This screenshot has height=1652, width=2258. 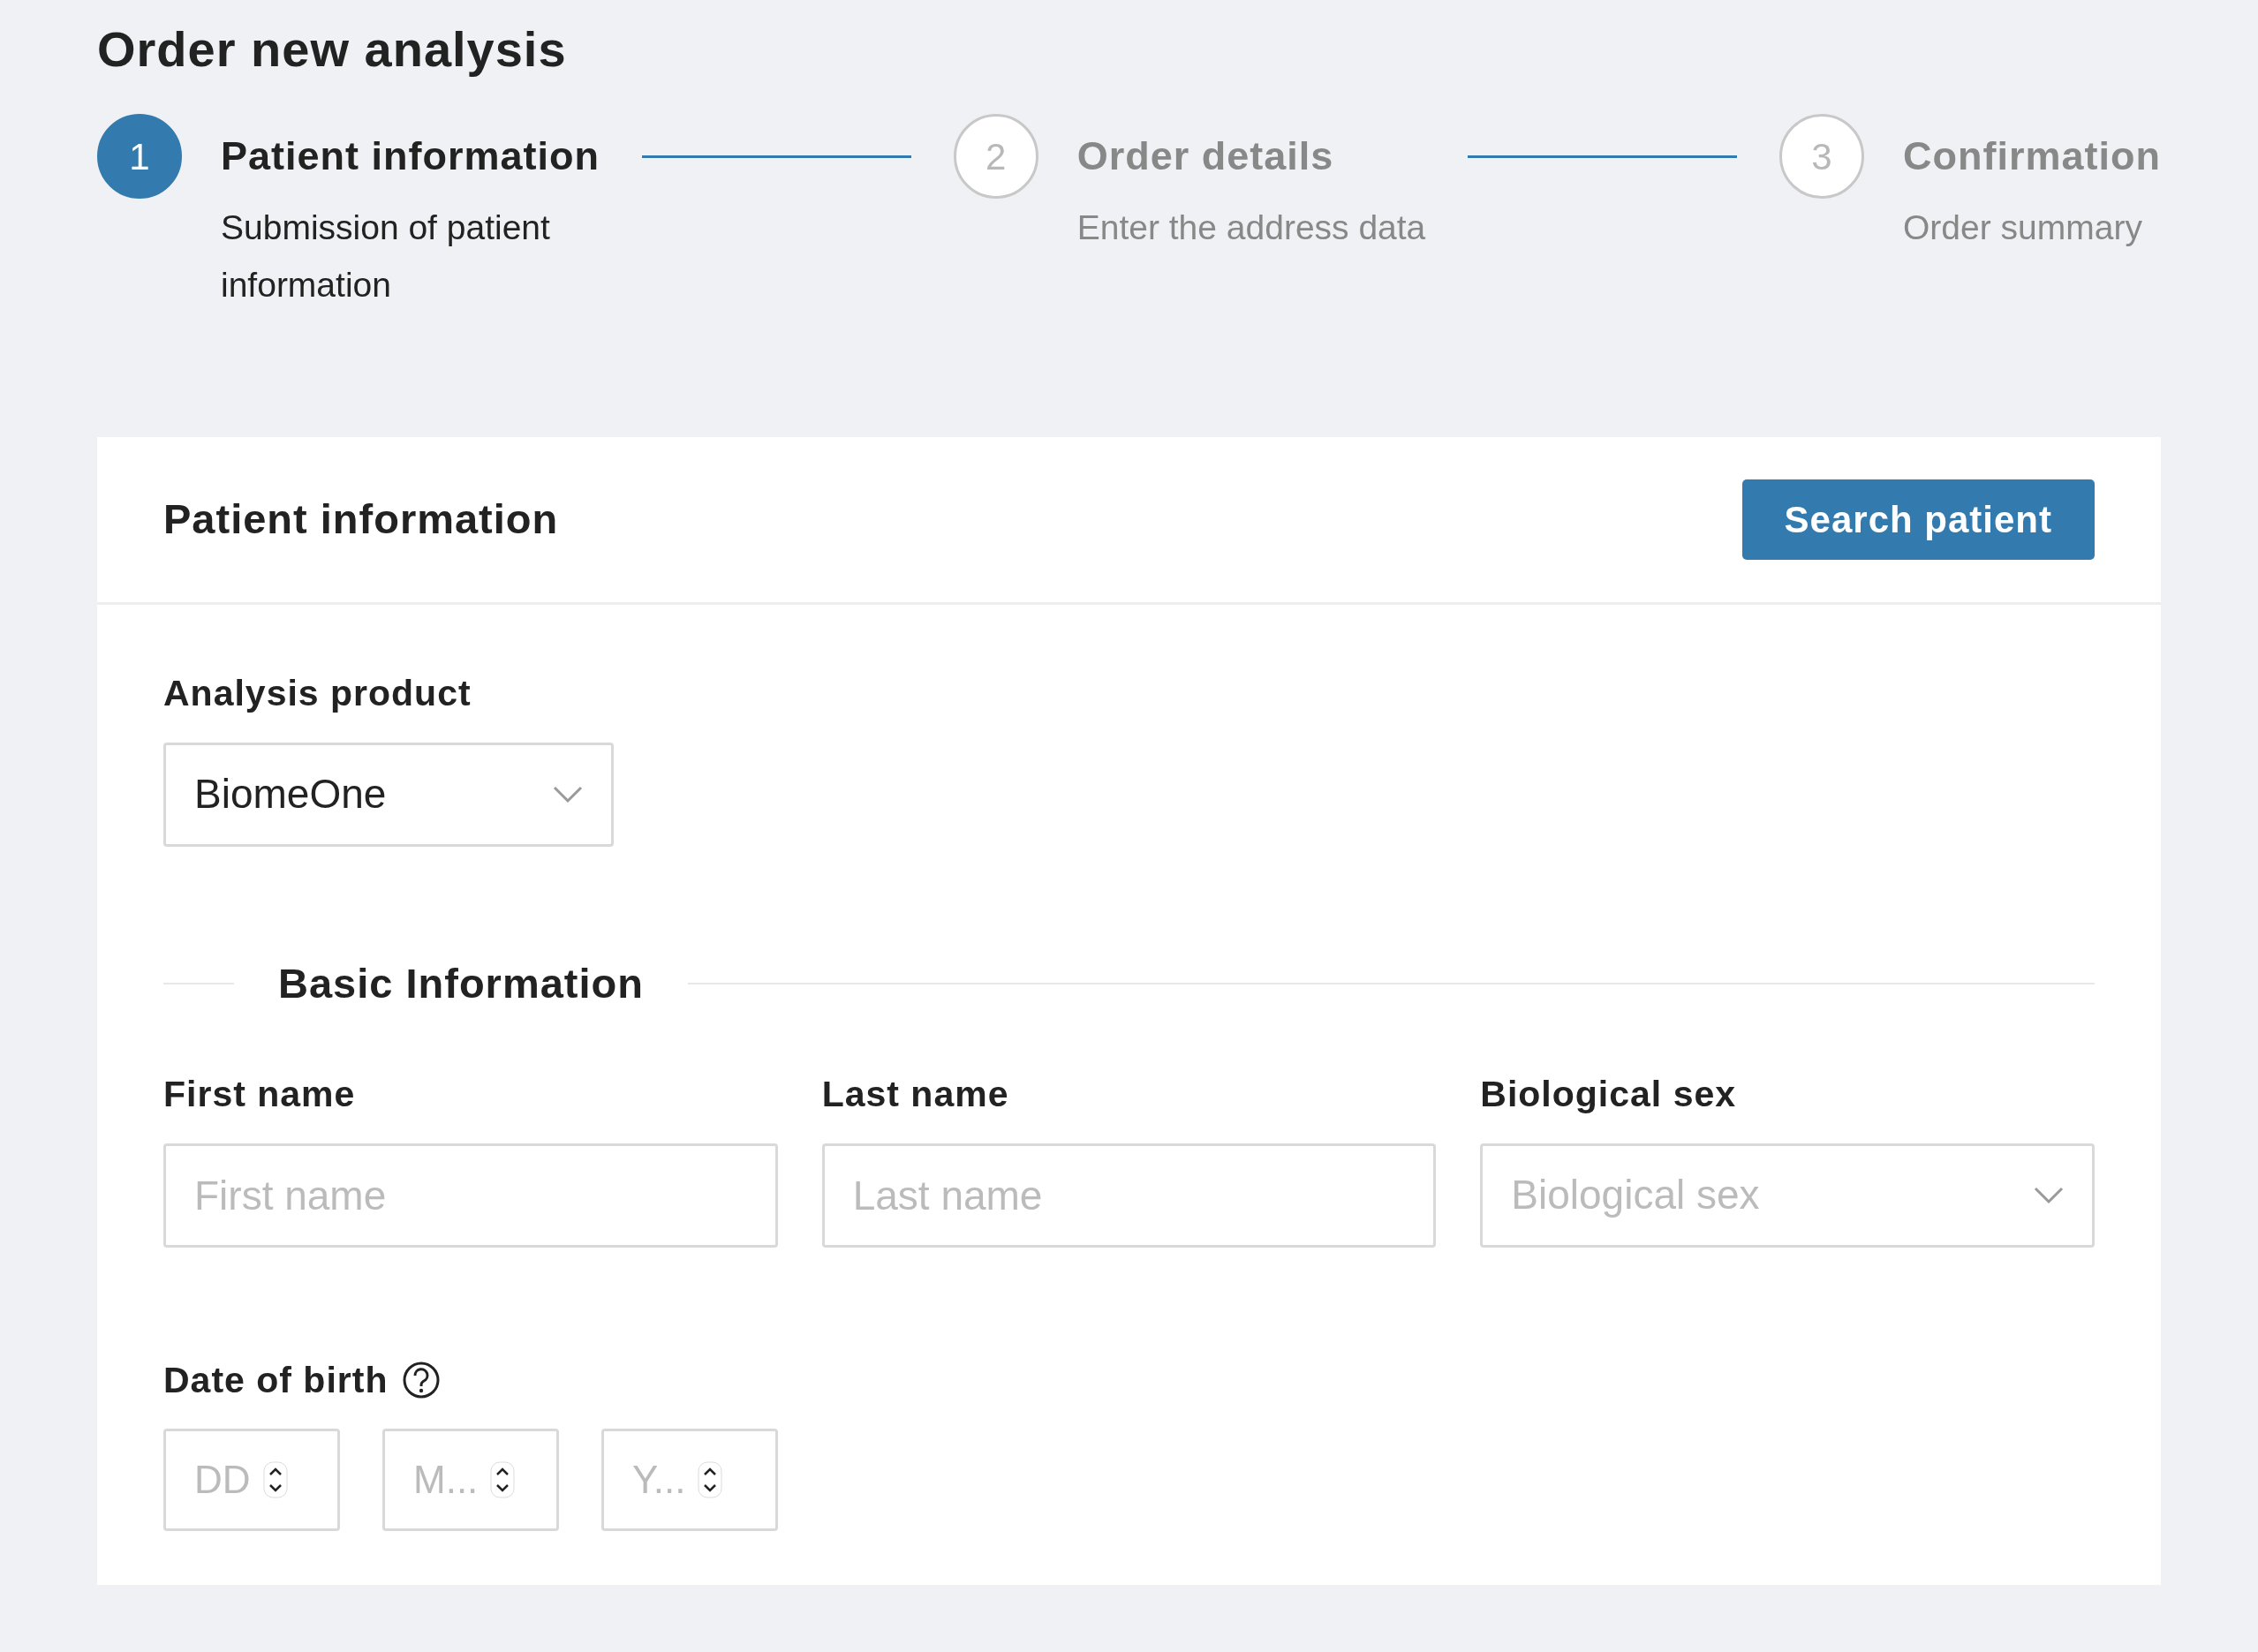 I want to click on search-patient-button: Search patient, so click(x=1918, y=520).